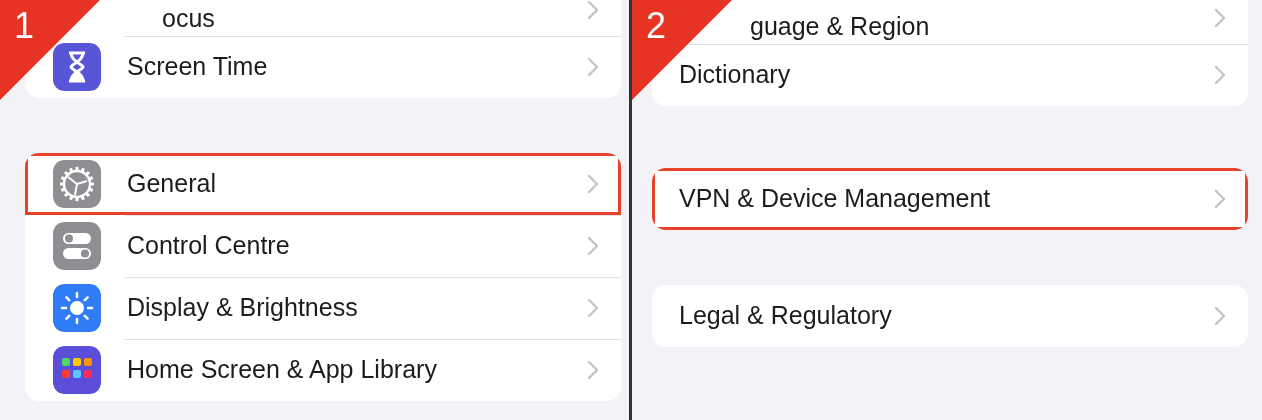  Describe the element at coordinates (209, 246) in the screenshot. I see `row-label: Control Centre` at that location.